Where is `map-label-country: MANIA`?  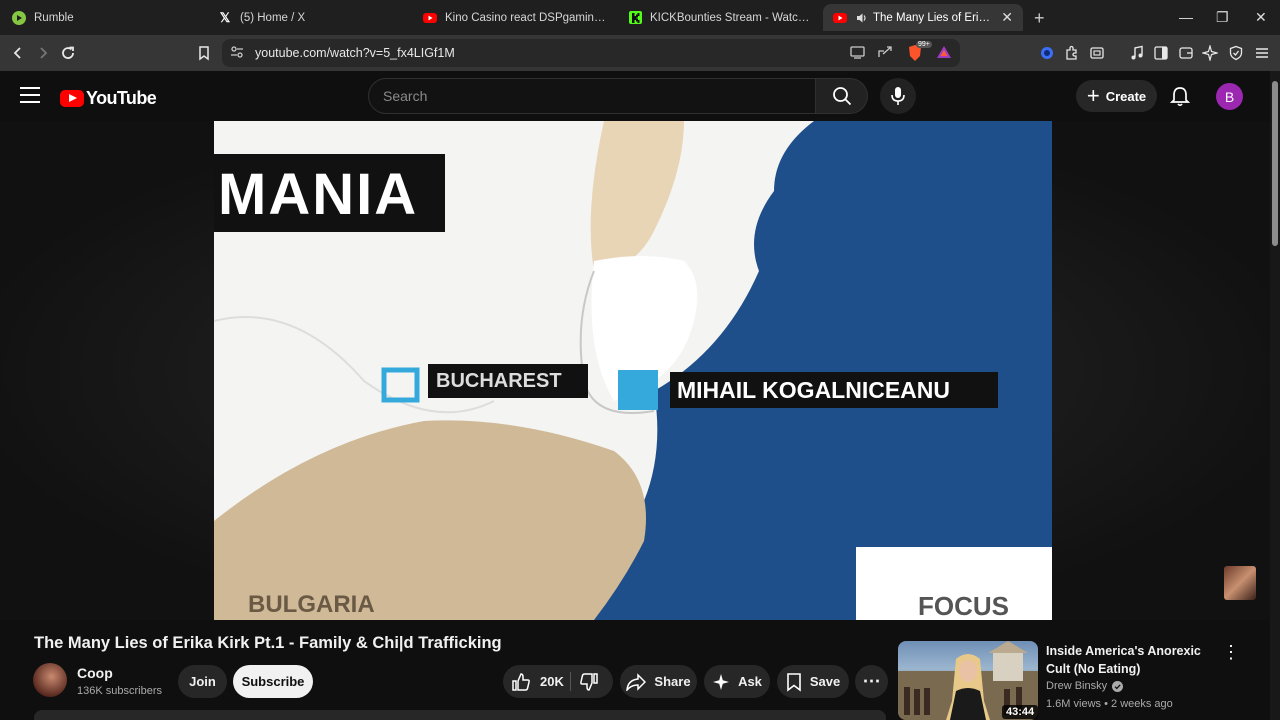
map-label-country: MANIA is located at coordinates (318, 194).